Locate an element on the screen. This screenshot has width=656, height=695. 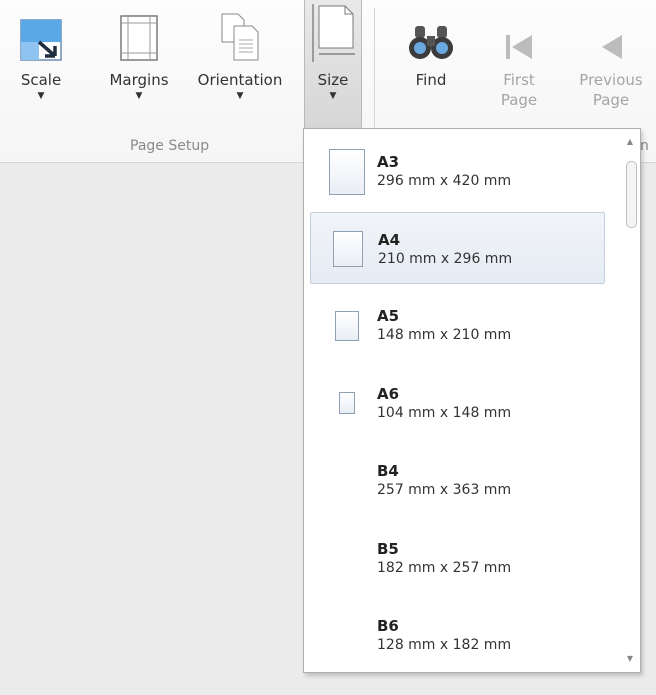
size-option-name: A5 is located at coordinates (388, 316).